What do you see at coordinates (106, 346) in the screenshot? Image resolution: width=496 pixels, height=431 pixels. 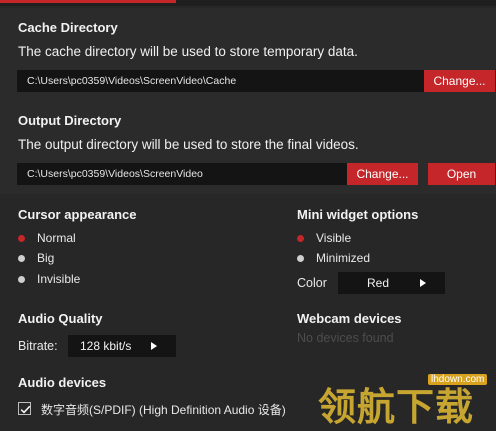 I see `bitrate-select-value: 128 kbit/s` at bounding box center [106, 346].